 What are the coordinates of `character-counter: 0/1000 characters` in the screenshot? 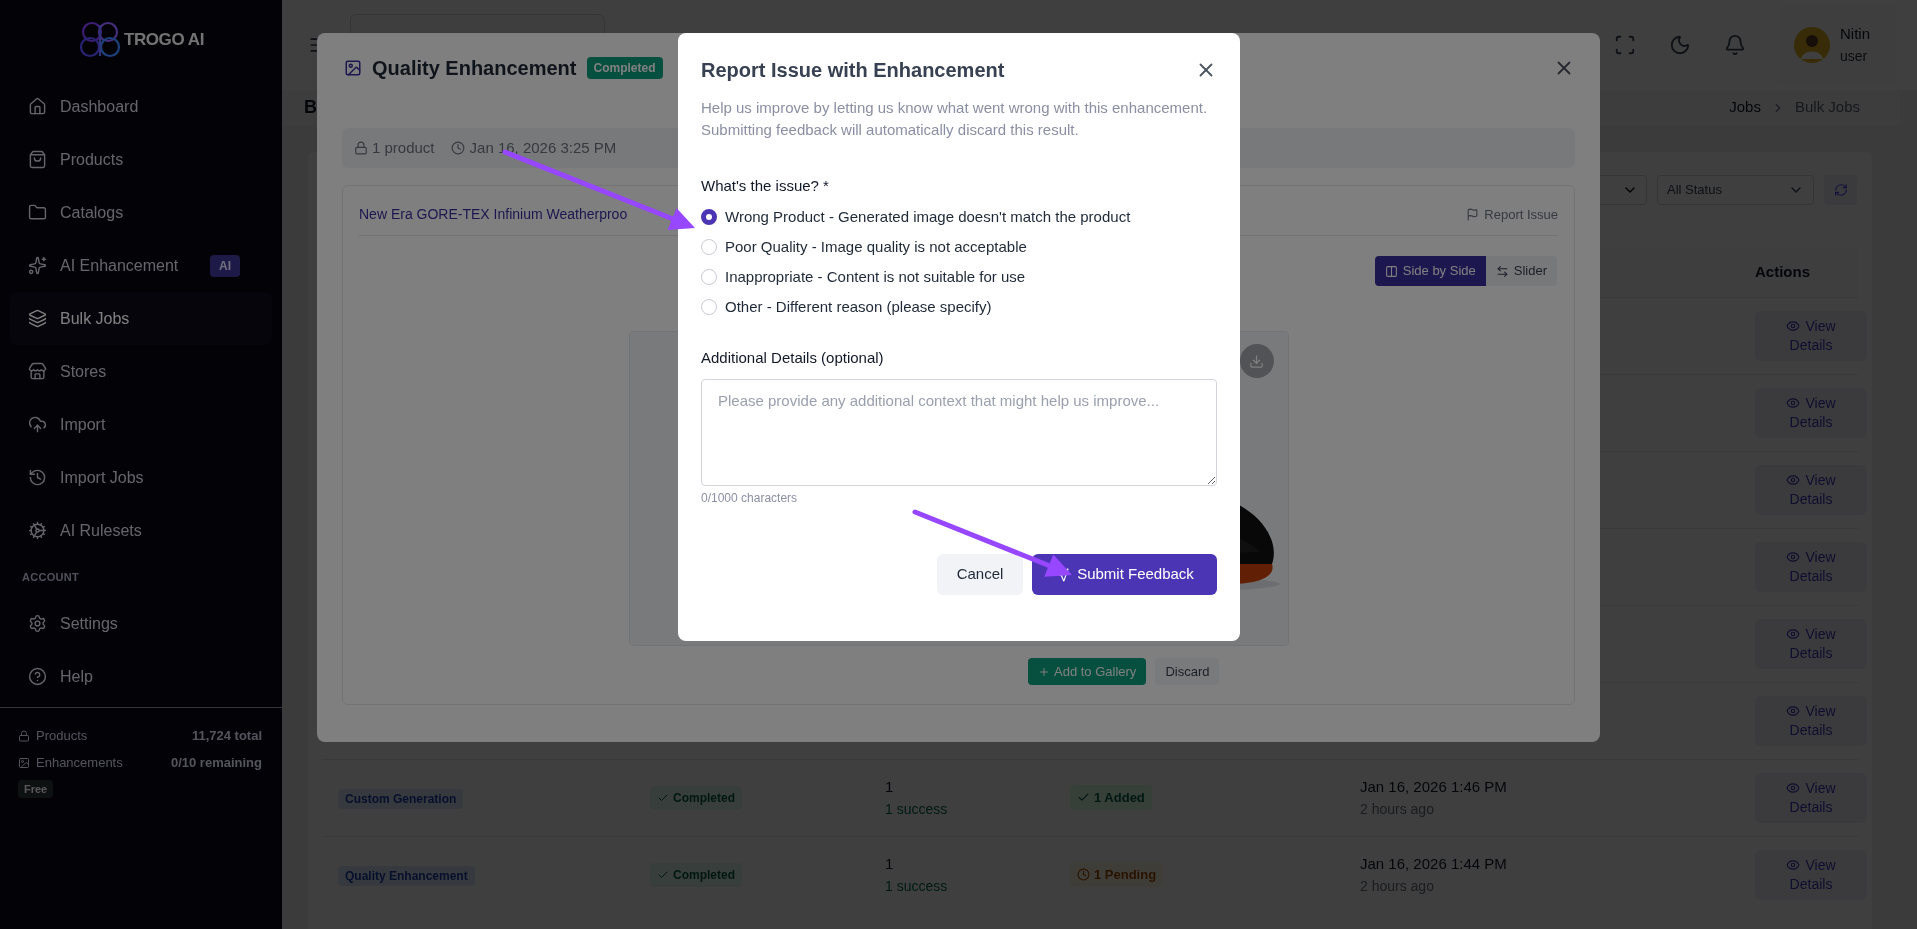 It's located at (750, 498).